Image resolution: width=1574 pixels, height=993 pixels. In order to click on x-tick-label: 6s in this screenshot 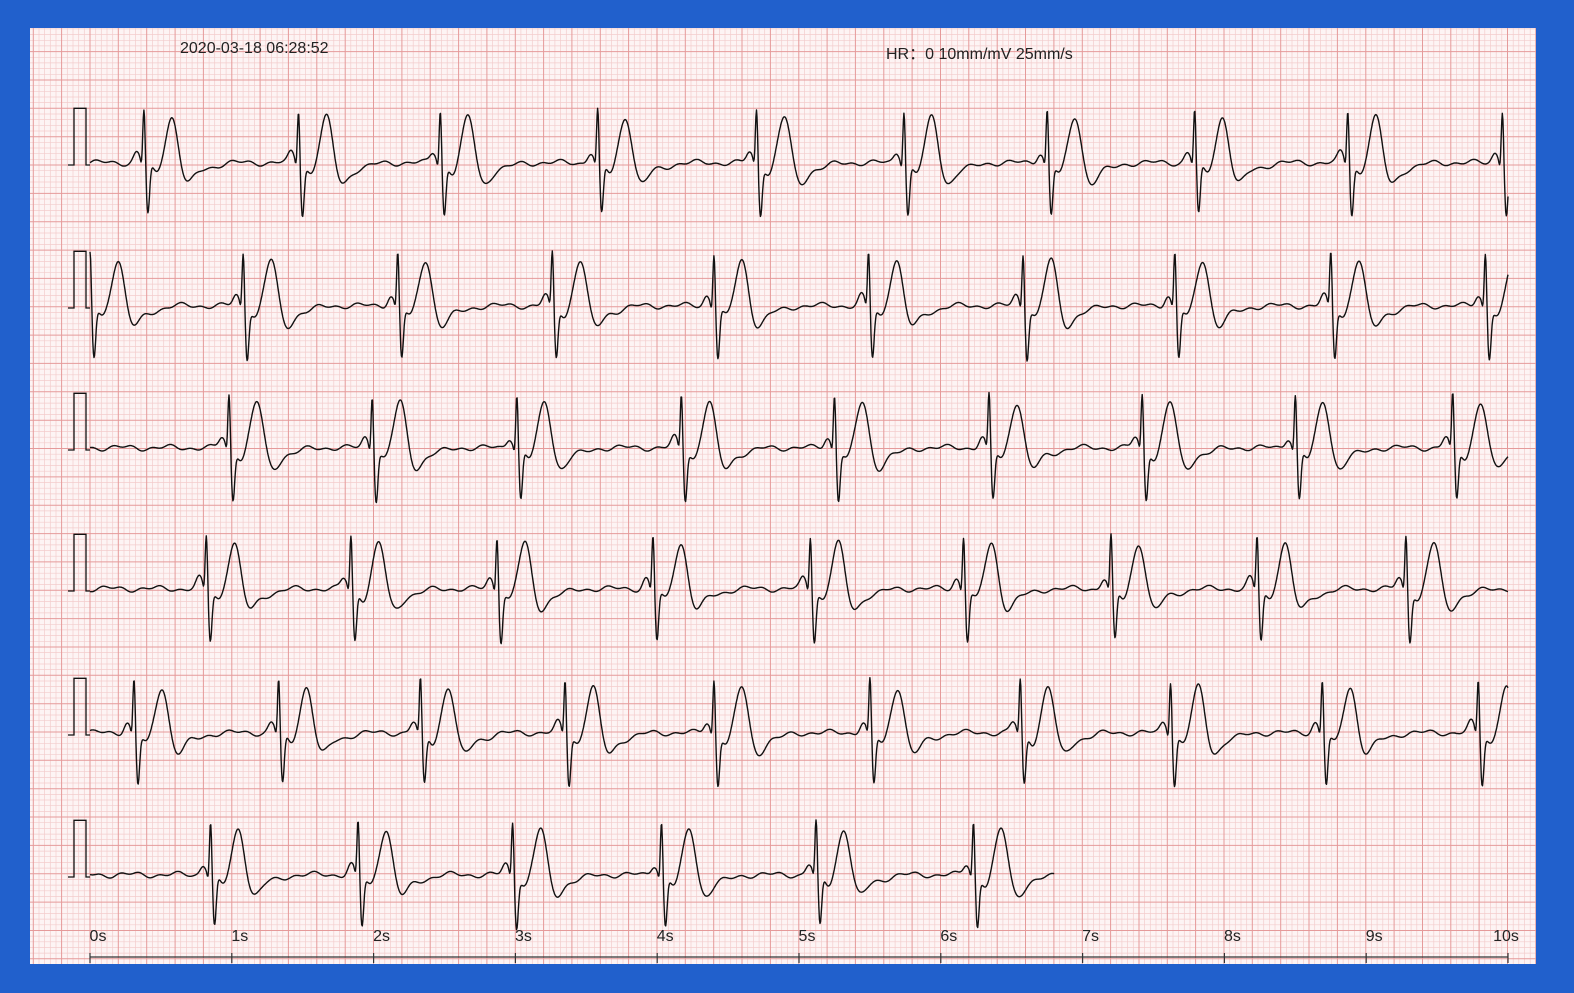, I will do `click(948, 936)`.